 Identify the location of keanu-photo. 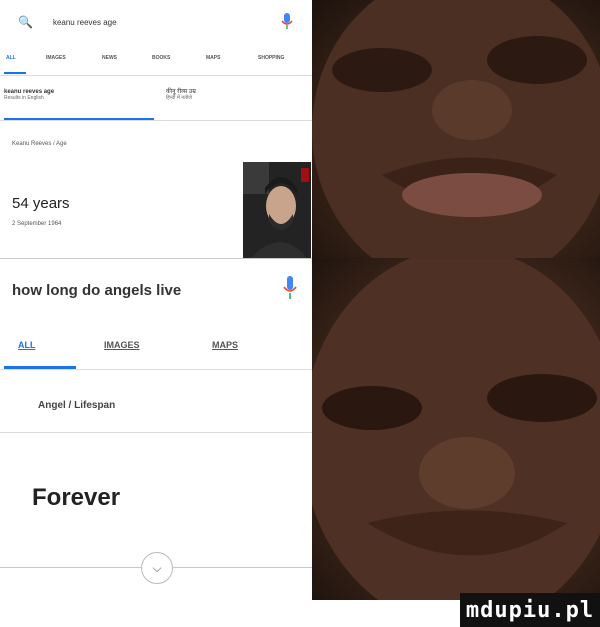
(277, 210).